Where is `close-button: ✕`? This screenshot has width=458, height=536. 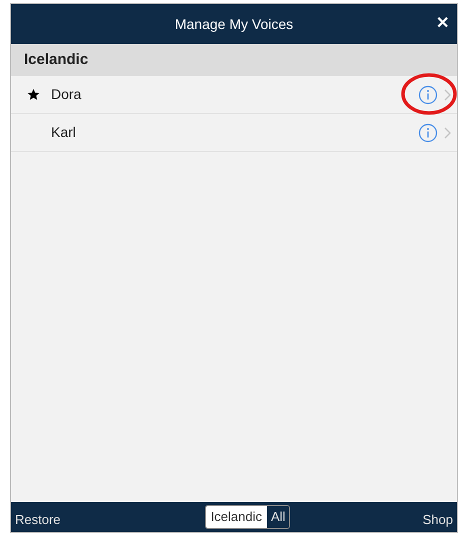 close-button: ✕ is located at coordinates (442, 24).